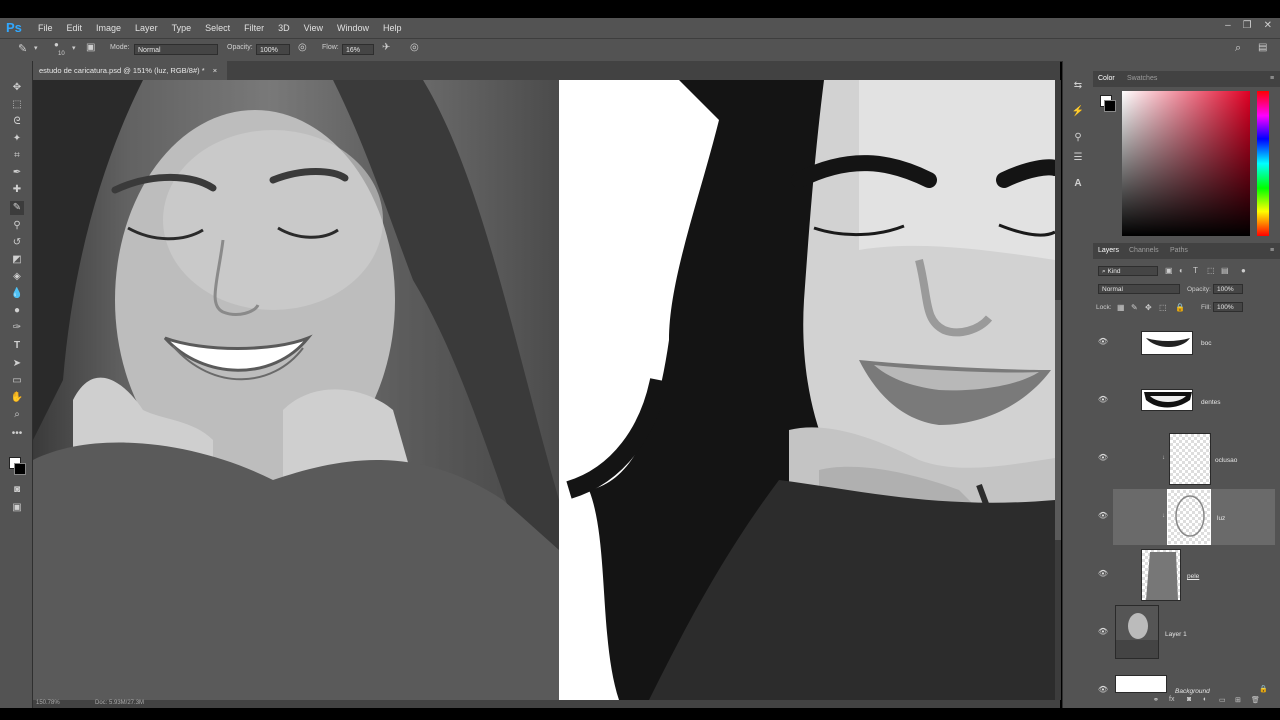 This screenshot has height=720, width=1280. What do you see at coordinates (273, 49) in the screenshot?
I see `opacity-field: 100%` at bounding box center [273, 49].